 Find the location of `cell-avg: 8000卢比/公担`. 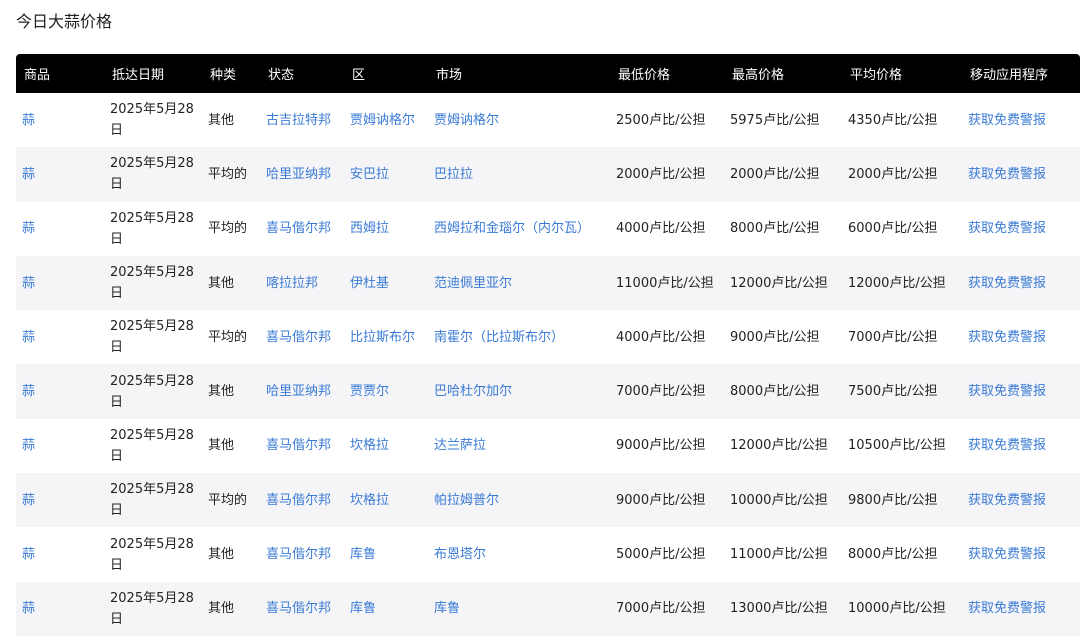

cell-avg: 8000卢比/公担 is located at coordinates (902, 554).